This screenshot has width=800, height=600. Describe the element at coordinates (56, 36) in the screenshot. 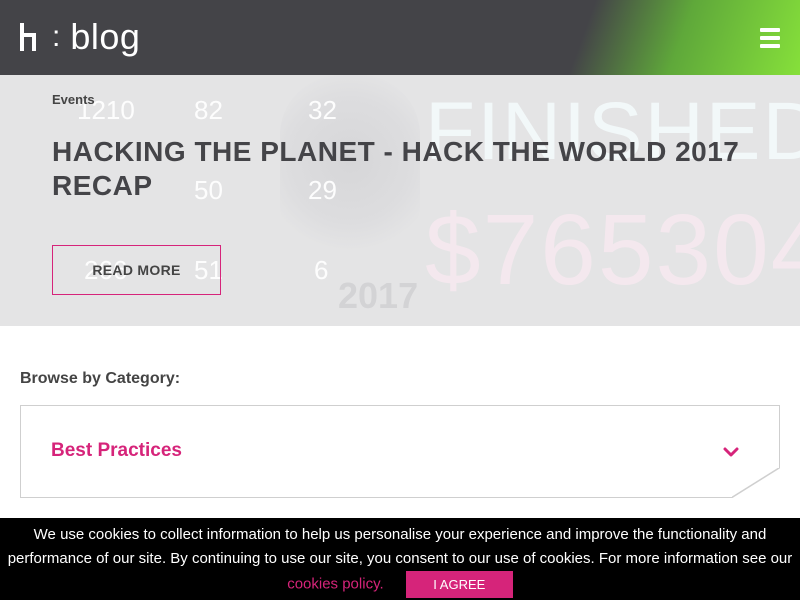

I see `logo-colon: :` at that location.